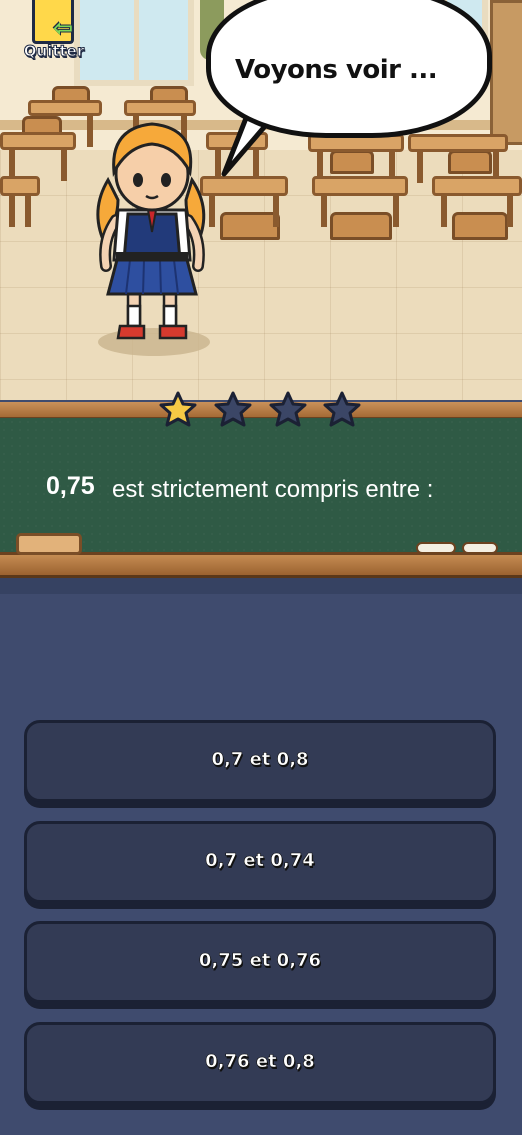 The height and width of the screenshot is (1135, 522). I want to click on answer-label: 0,7 et 0,8, so click(260, 760).